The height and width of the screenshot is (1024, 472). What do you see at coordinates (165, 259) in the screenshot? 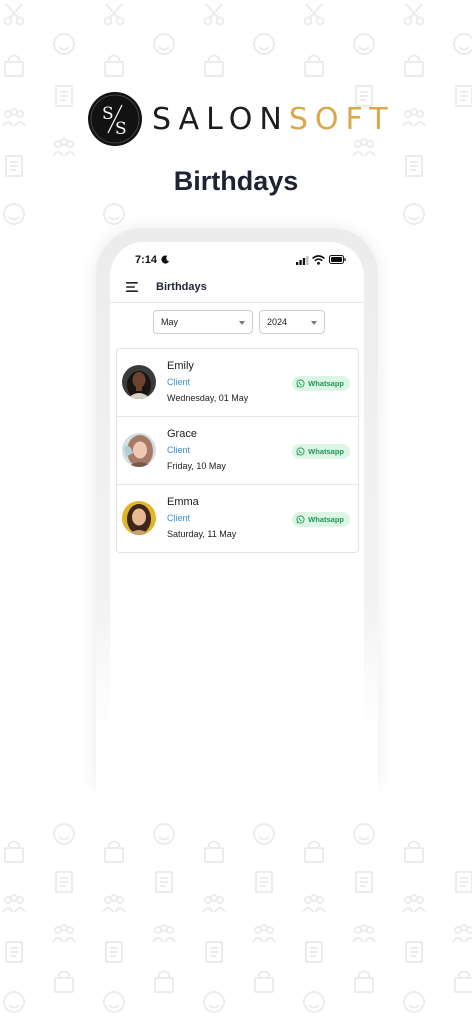
I see `moon-icon` at bounding box center [165, 259].